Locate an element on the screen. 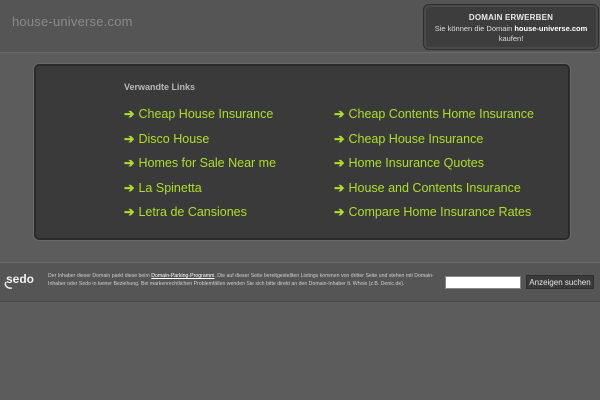  related-link: ➔ Disco House is located at coordinates (200, 139).